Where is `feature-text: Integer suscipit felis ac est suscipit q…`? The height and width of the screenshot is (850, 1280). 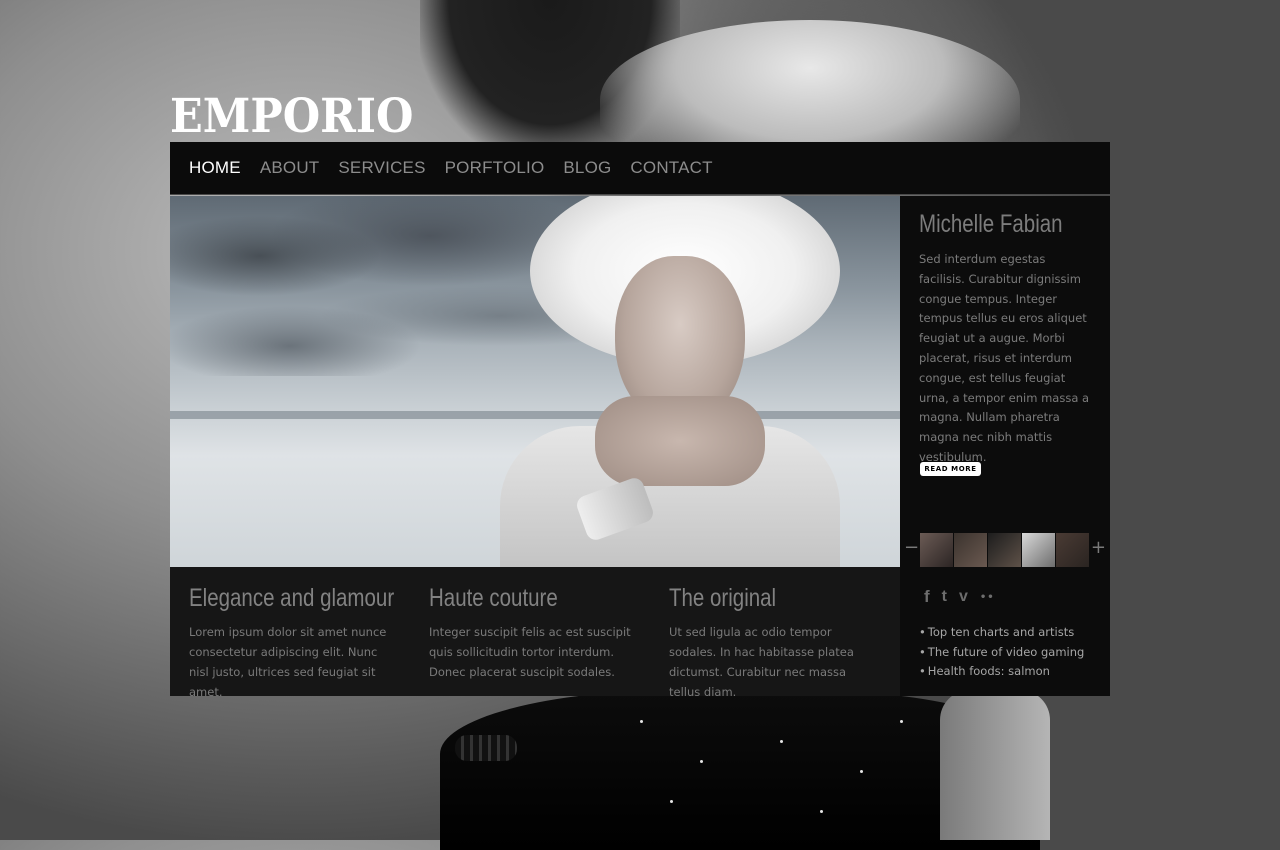 feature-text: Integer suscipit felis ac est suscipit q… is located at coordinates (530, 652).